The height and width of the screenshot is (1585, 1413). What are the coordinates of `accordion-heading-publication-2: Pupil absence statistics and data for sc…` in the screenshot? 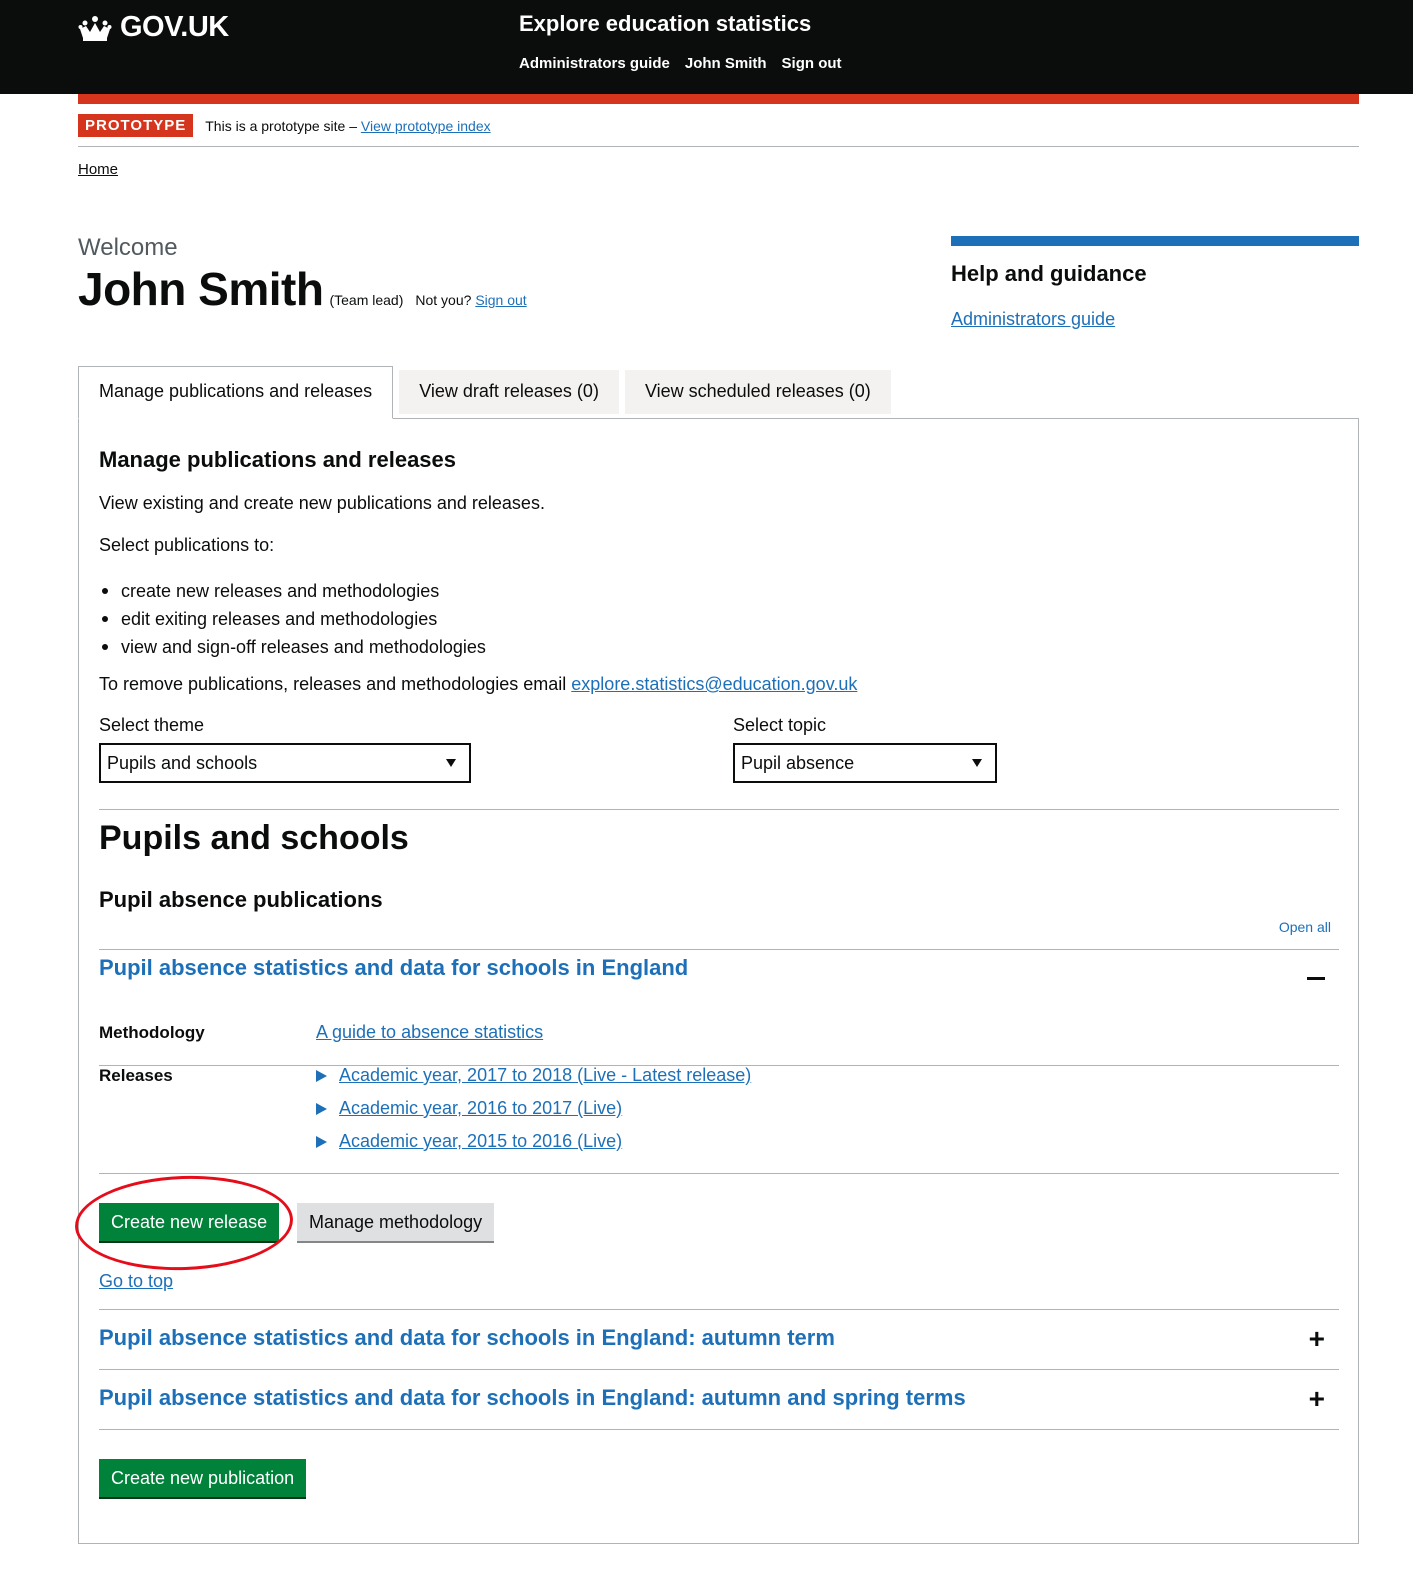 It's located at (467, 1338).